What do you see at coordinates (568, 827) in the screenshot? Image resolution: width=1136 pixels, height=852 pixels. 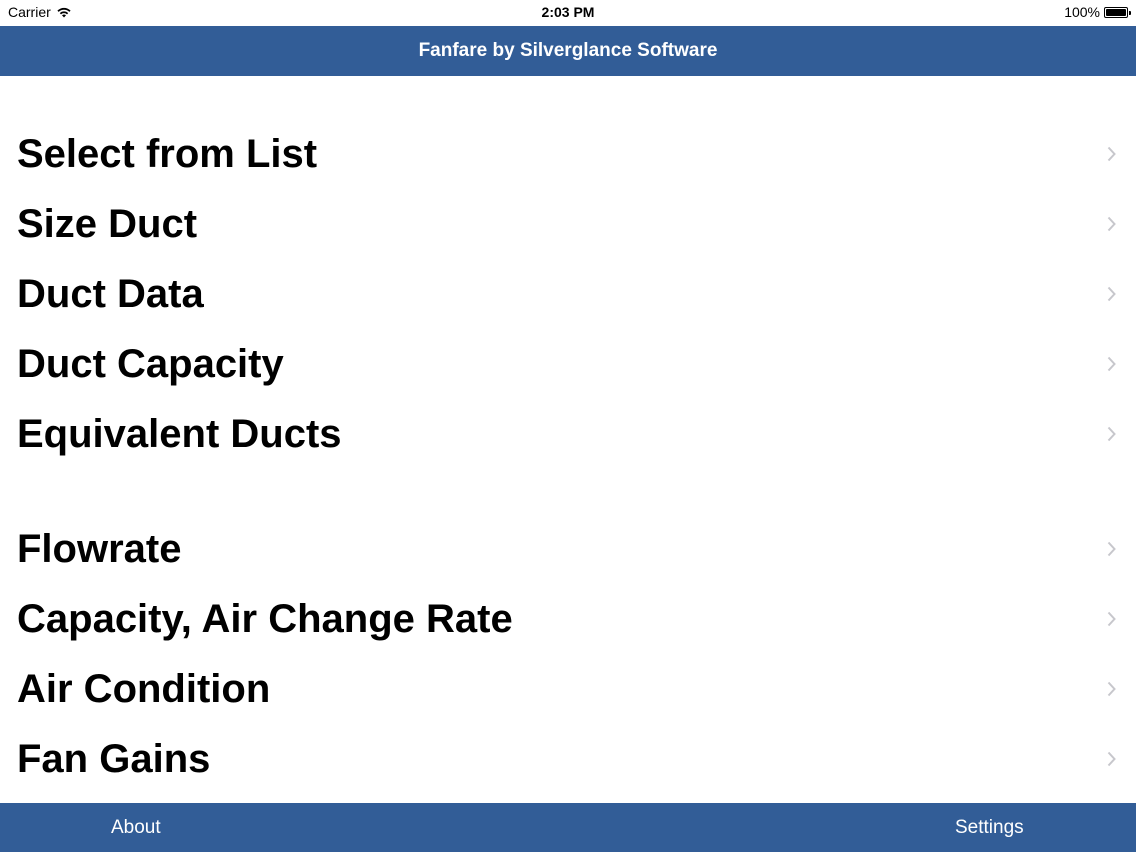 I see `bottom-toolbar: About Settings` at bounding box center [568, 827].